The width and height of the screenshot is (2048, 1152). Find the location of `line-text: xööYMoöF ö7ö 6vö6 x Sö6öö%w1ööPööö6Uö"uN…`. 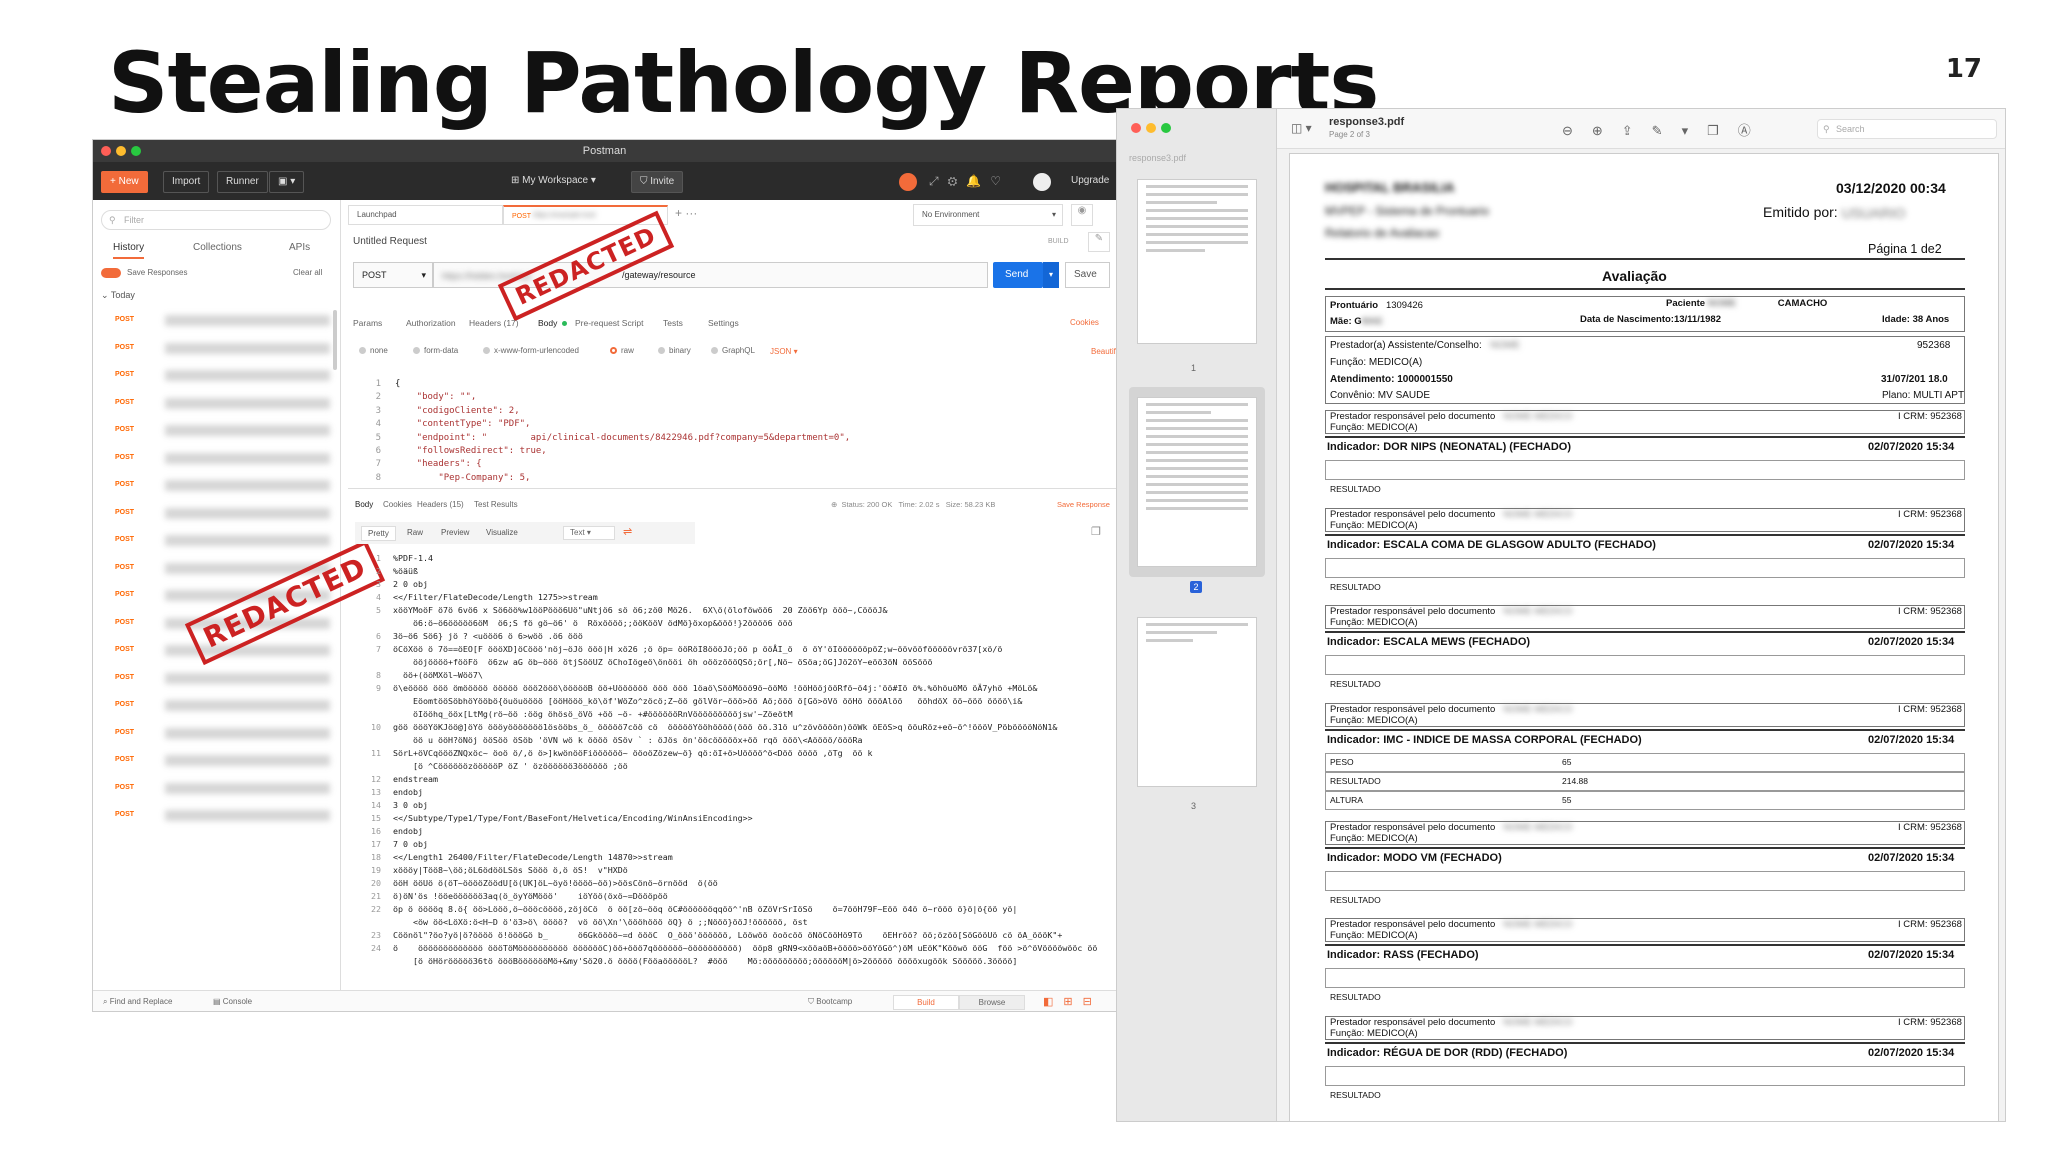

line-text: xööYMoöF ö7ö 6vö6 x Sö6öö%w1ööPööö6Uö"uN… is located at coordinates (640, 610).